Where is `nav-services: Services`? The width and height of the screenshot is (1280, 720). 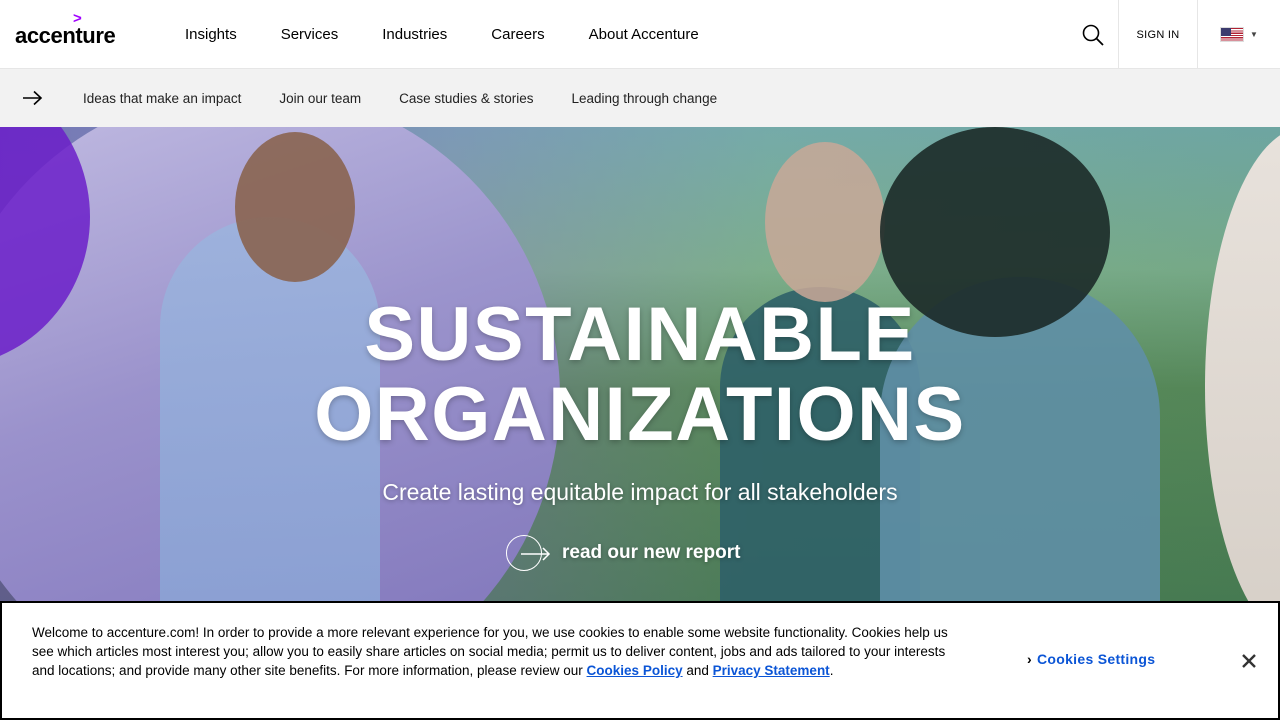
nav-services: Services is located at coordinates (310, 34).